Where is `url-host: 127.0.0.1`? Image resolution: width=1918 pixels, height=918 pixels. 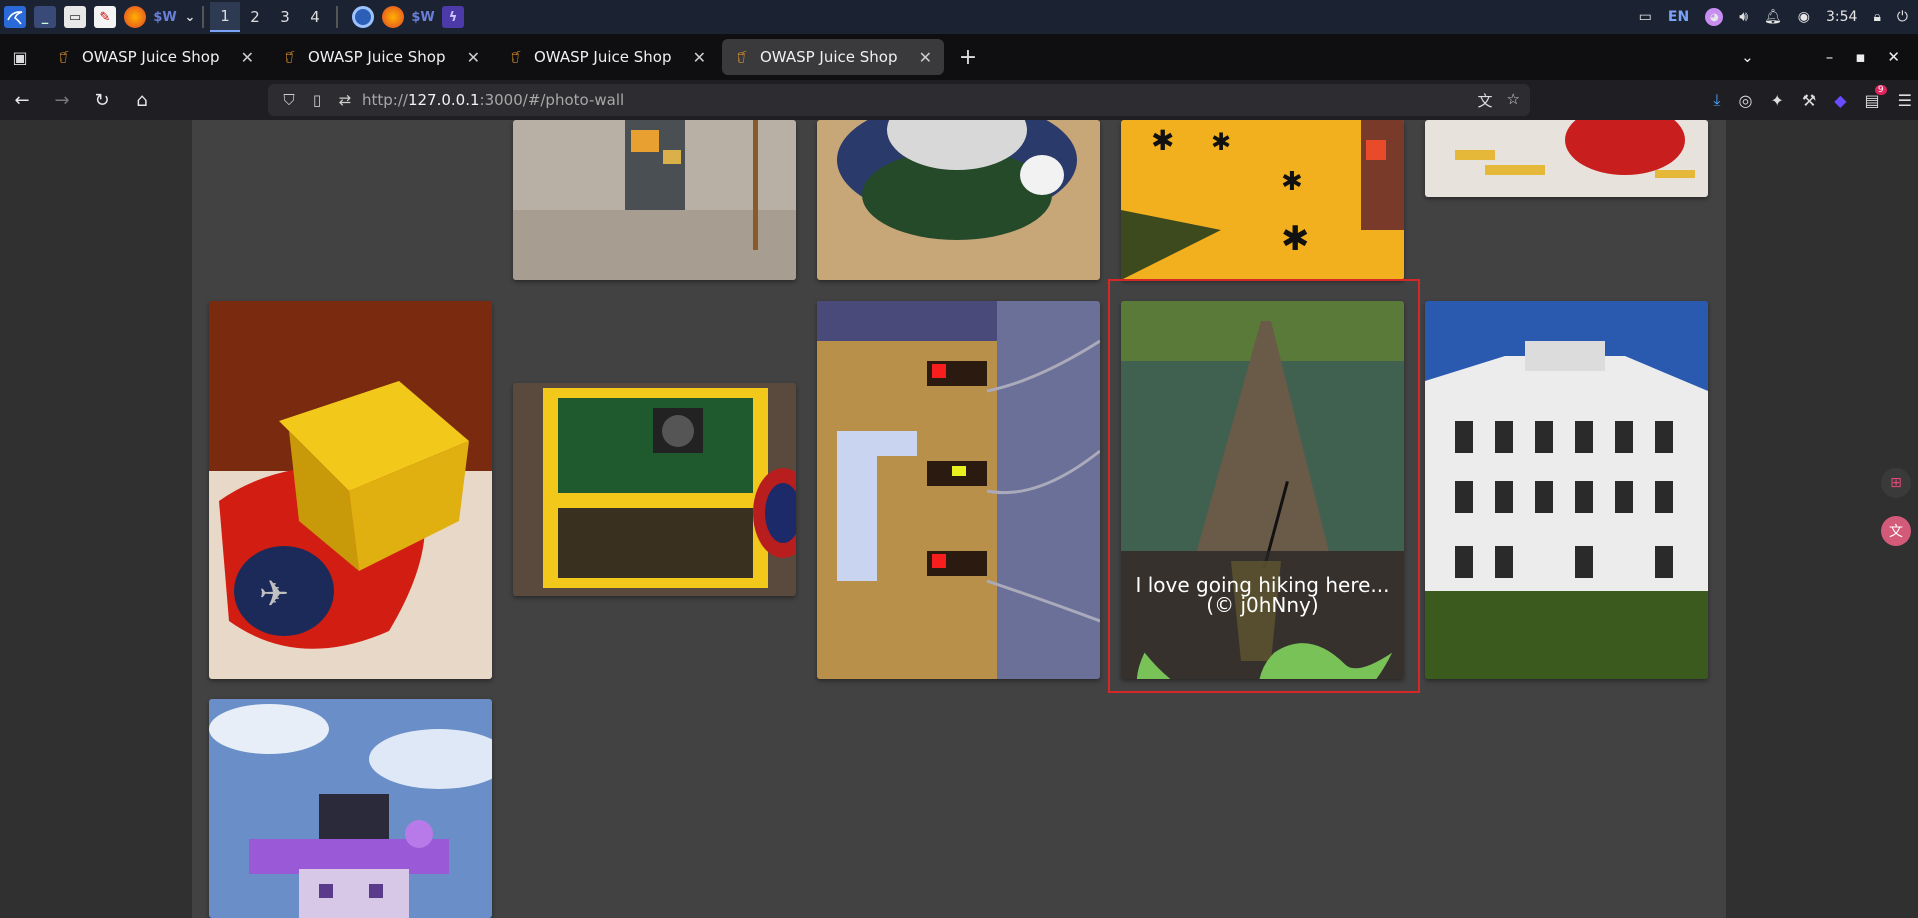
url-host: 127.0.0.1 is located at coordinates (443, 100).